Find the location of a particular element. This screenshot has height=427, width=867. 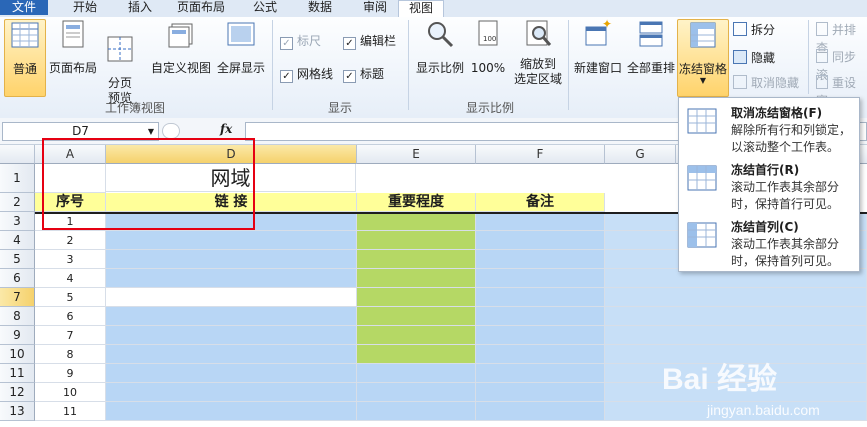

row-header-5: 5 is located at coordinates (17, 259).